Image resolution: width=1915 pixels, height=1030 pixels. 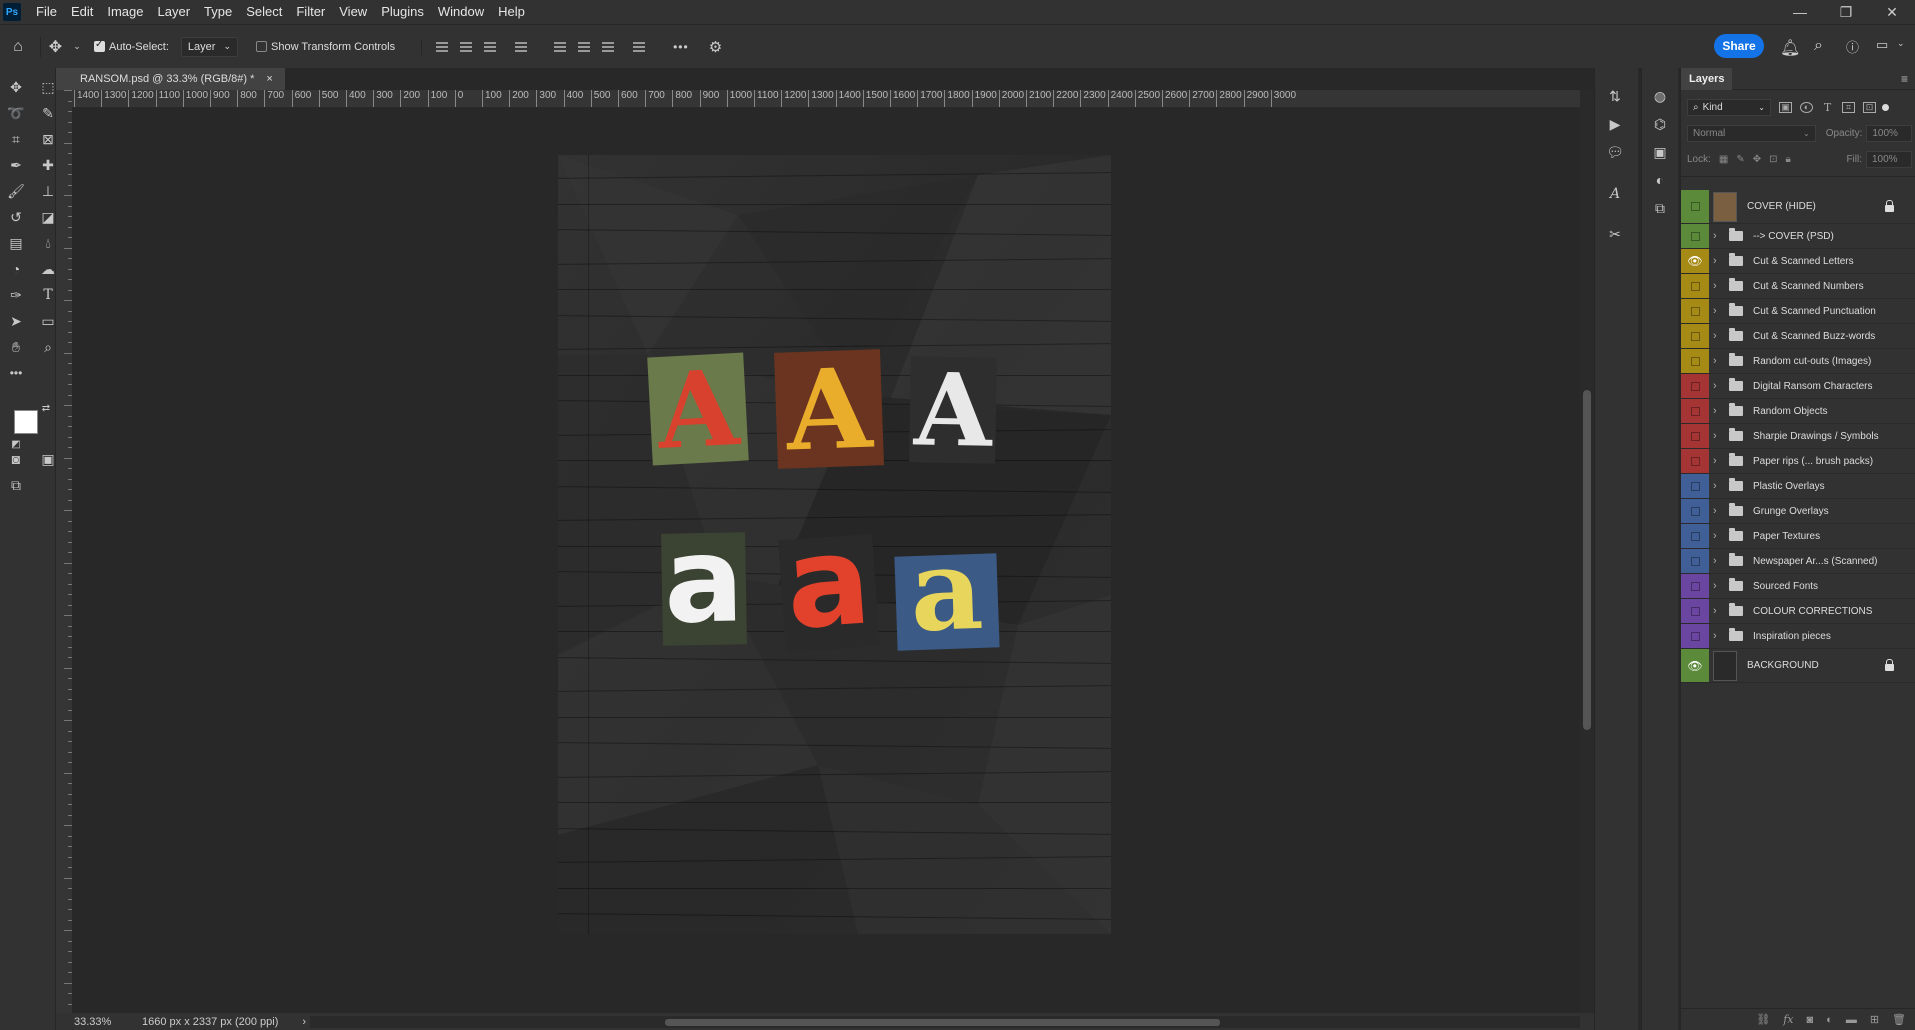 I want to click on paths-panel-icon: ⌬, so click(x=1660, y=124).